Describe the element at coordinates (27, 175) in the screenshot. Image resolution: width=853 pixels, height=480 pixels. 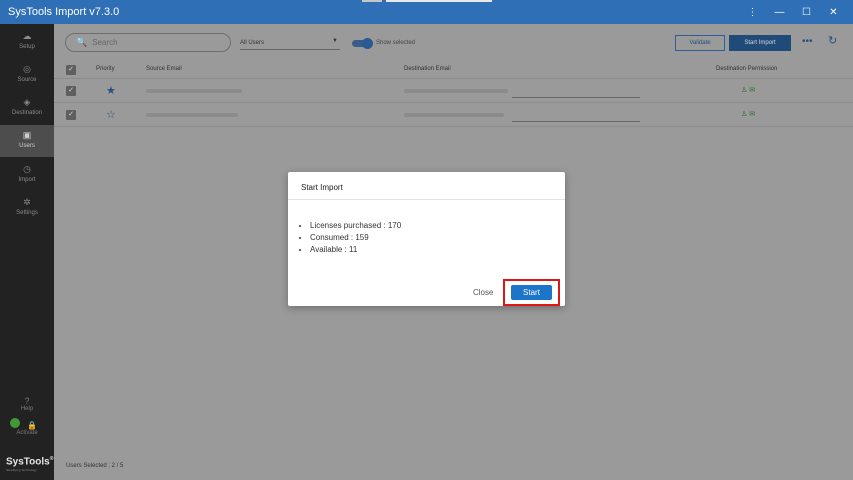
I see `sidebar-item-import: ◷ Import` at that location.